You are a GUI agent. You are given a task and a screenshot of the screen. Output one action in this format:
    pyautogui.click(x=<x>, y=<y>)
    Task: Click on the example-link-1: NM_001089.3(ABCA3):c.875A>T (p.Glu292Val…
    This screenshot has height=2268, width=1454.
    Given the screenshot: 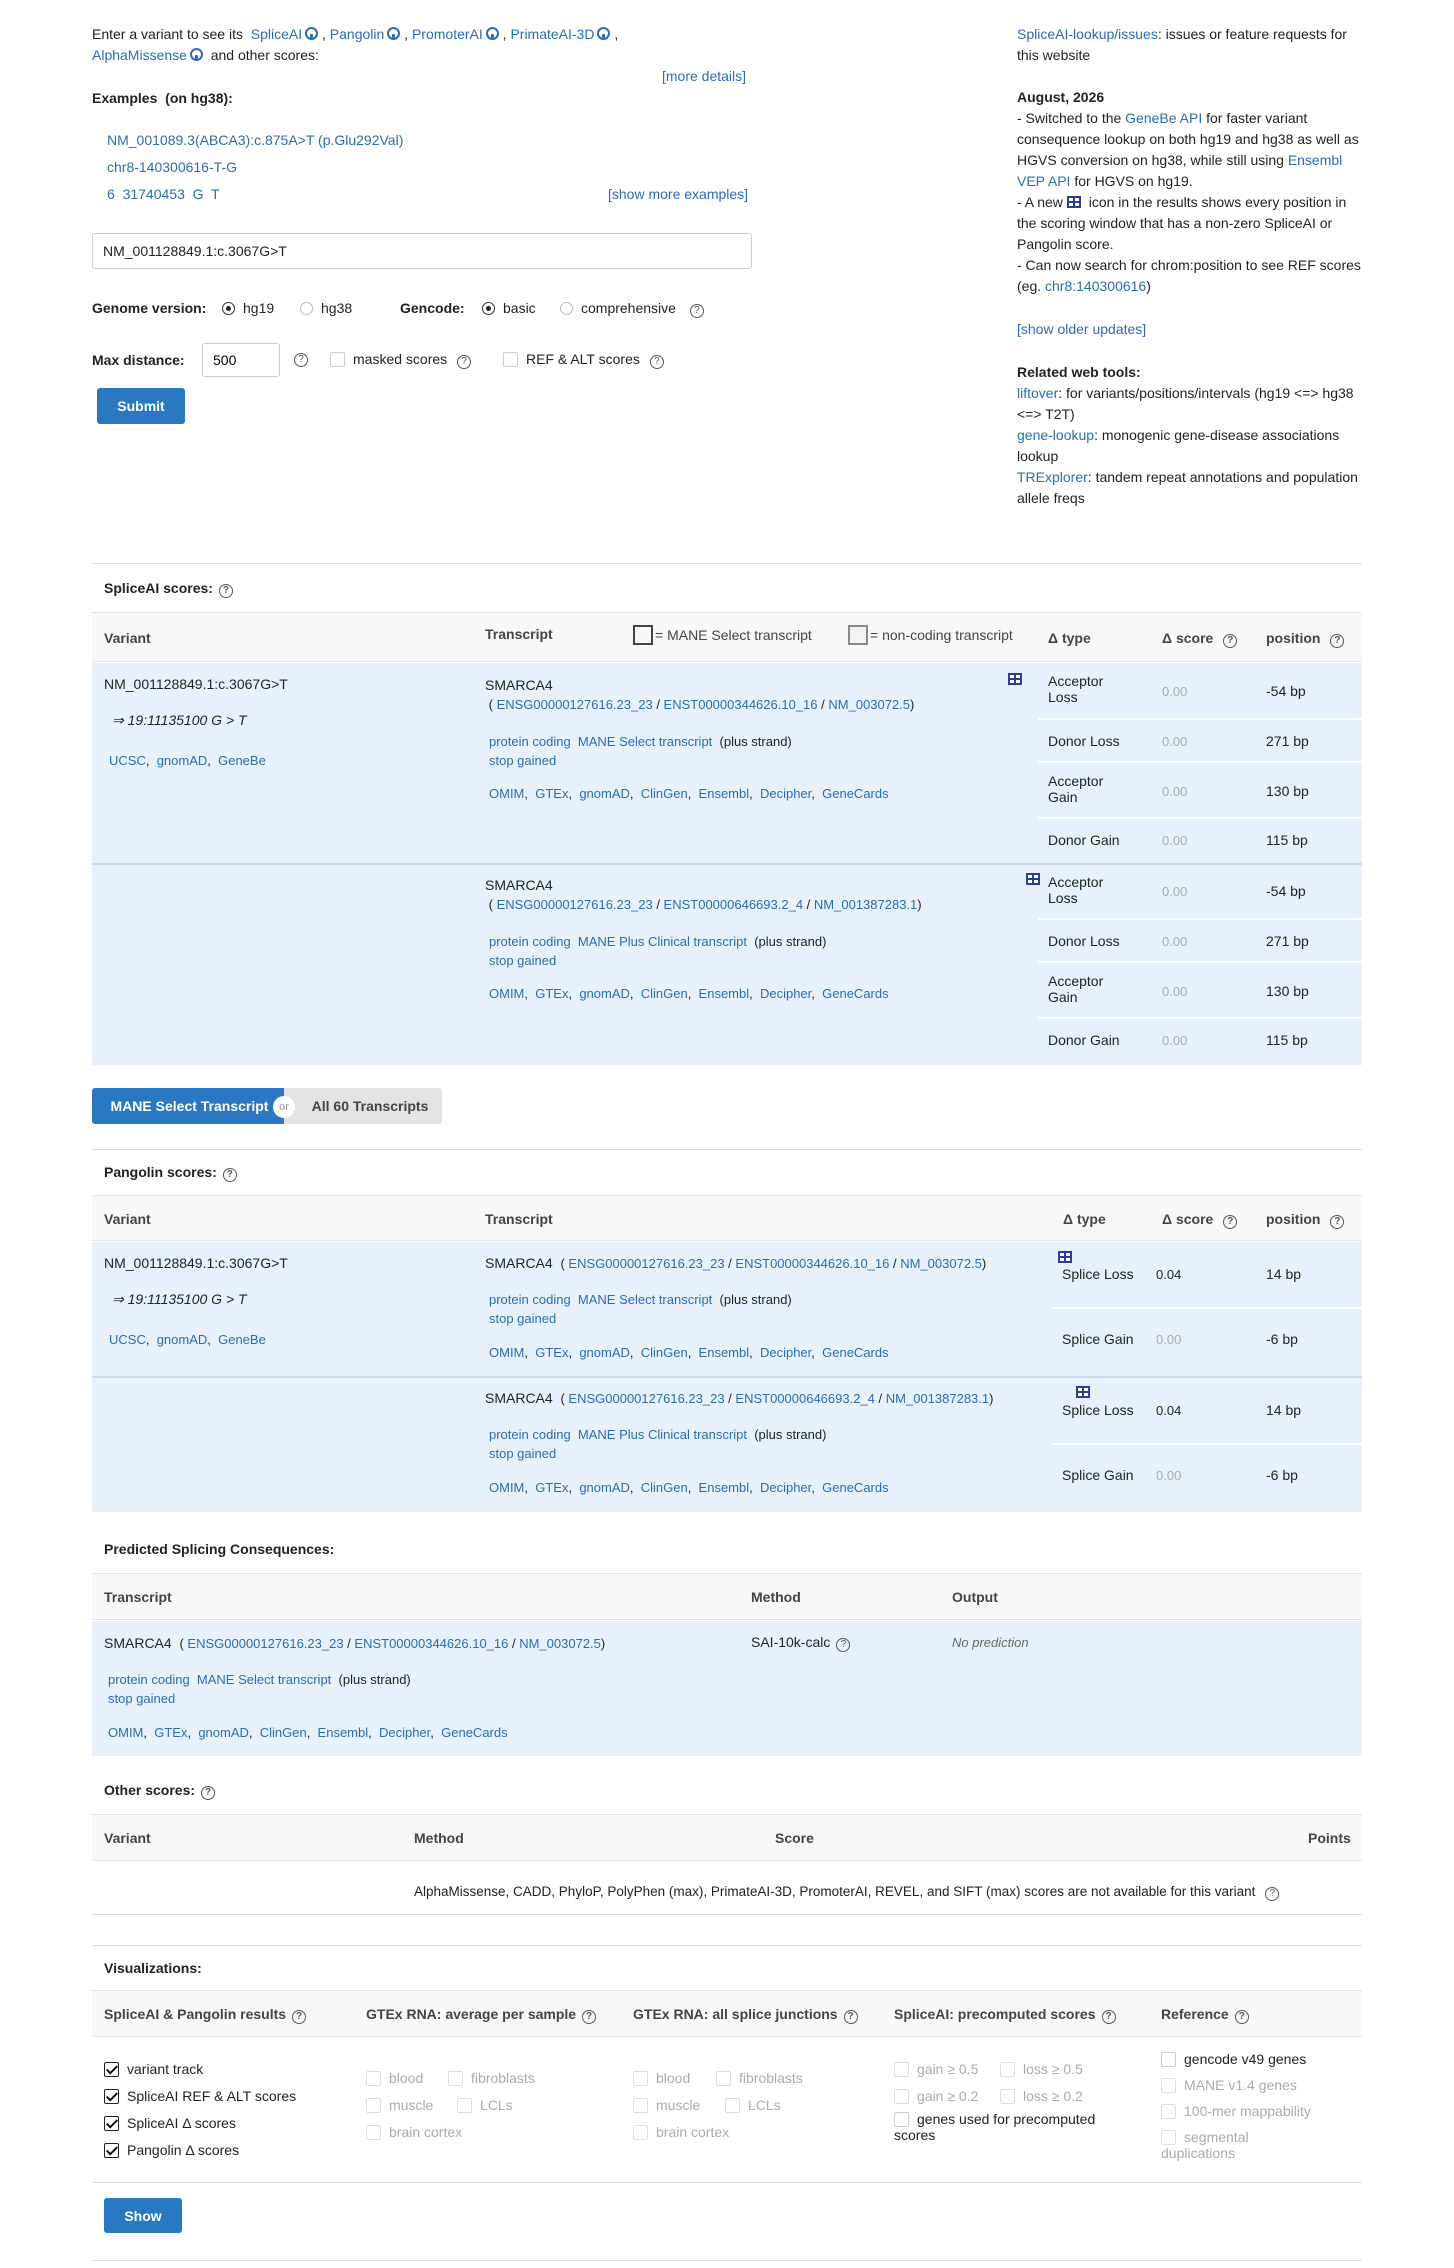 What is the action you would take?
    pyautogui.click(x=255, y=140)
    